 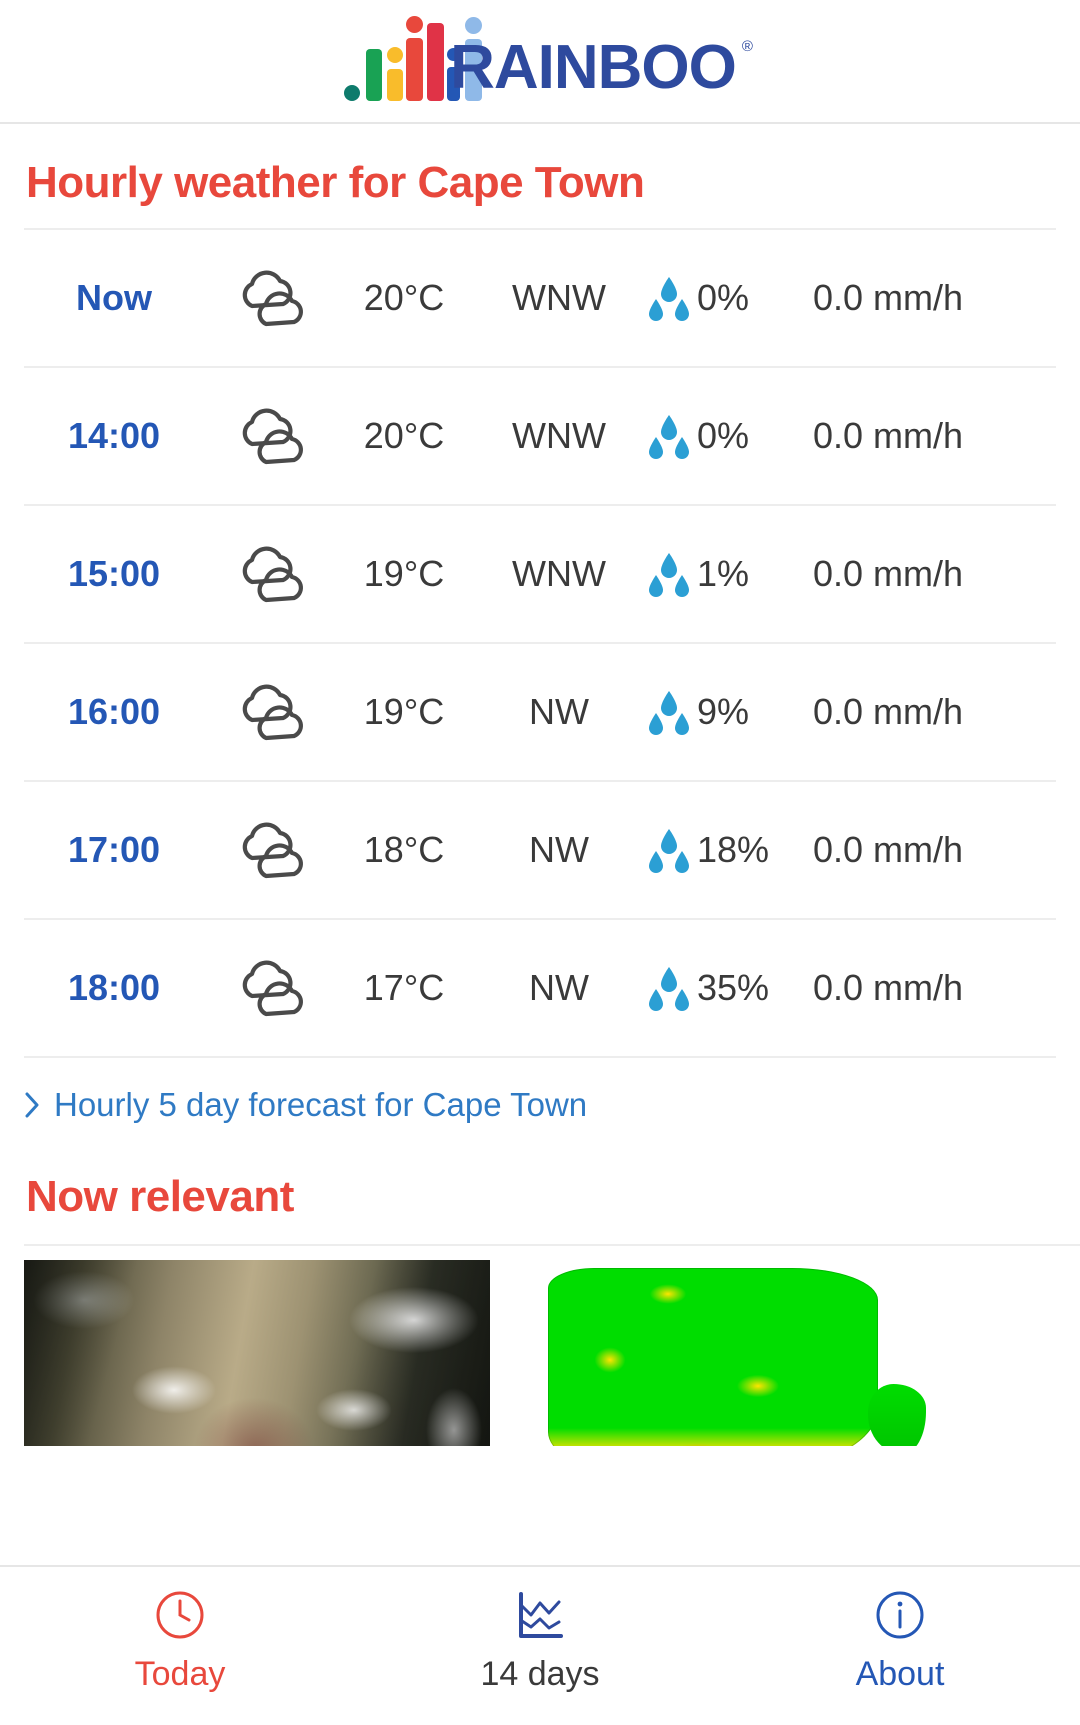 What do you see at coordinates (733, 849) in the screenshot?
I see `row-pop-value: 18%` at bounding box center [733, 849].